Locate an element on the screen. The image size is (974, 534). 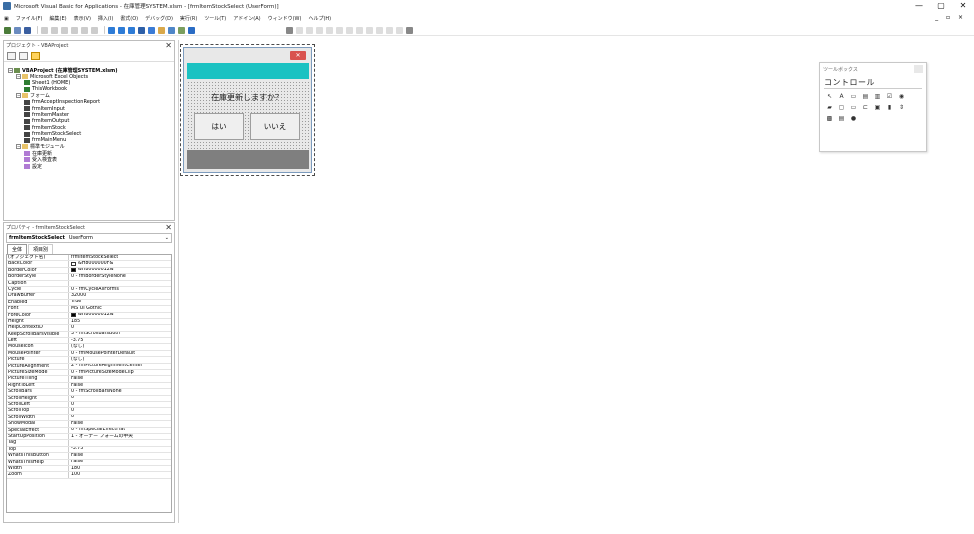
help-icon is located at coordinates (191, 30).